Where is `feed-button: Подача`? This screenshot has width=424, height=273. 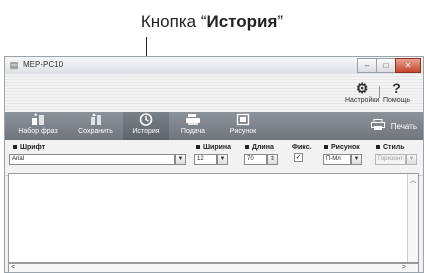
feed-button: Подача is located at coordinates (193, 126).